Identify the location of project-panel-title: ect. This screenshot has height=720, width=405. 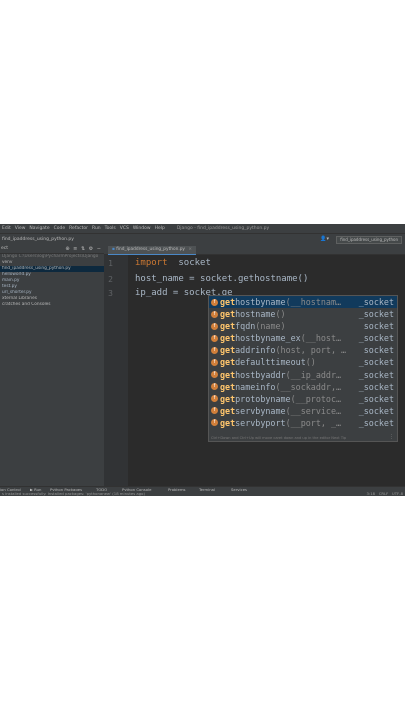
(4, 248).